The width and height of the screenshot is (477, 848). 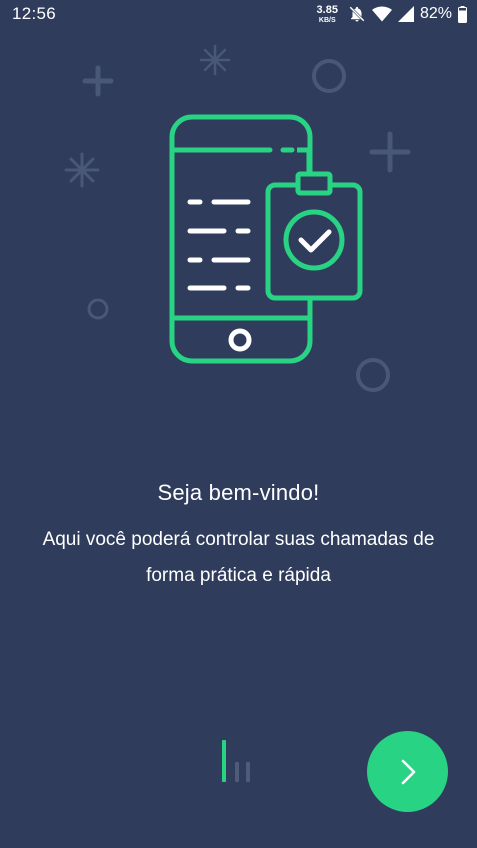 I want to click on welcome-title: Seja bem-vindo!, so click(x=238, y=492).